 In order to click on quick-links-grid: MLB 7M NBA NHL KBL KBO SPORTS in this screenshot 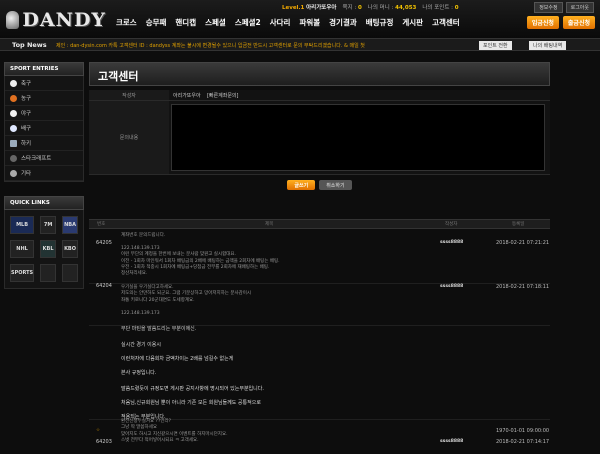, I will do `click(44, 249)`.